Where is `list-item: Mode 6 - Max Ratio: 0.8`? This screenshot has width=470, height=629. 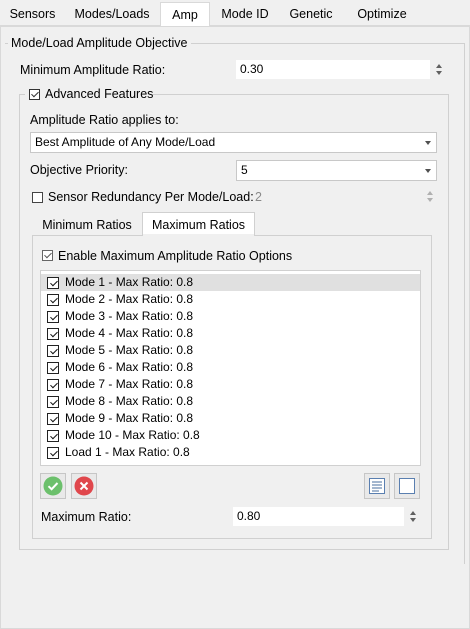 list-item: Mode 6 - Max Ratio: 0.8 is located at coordinates (230, 367).